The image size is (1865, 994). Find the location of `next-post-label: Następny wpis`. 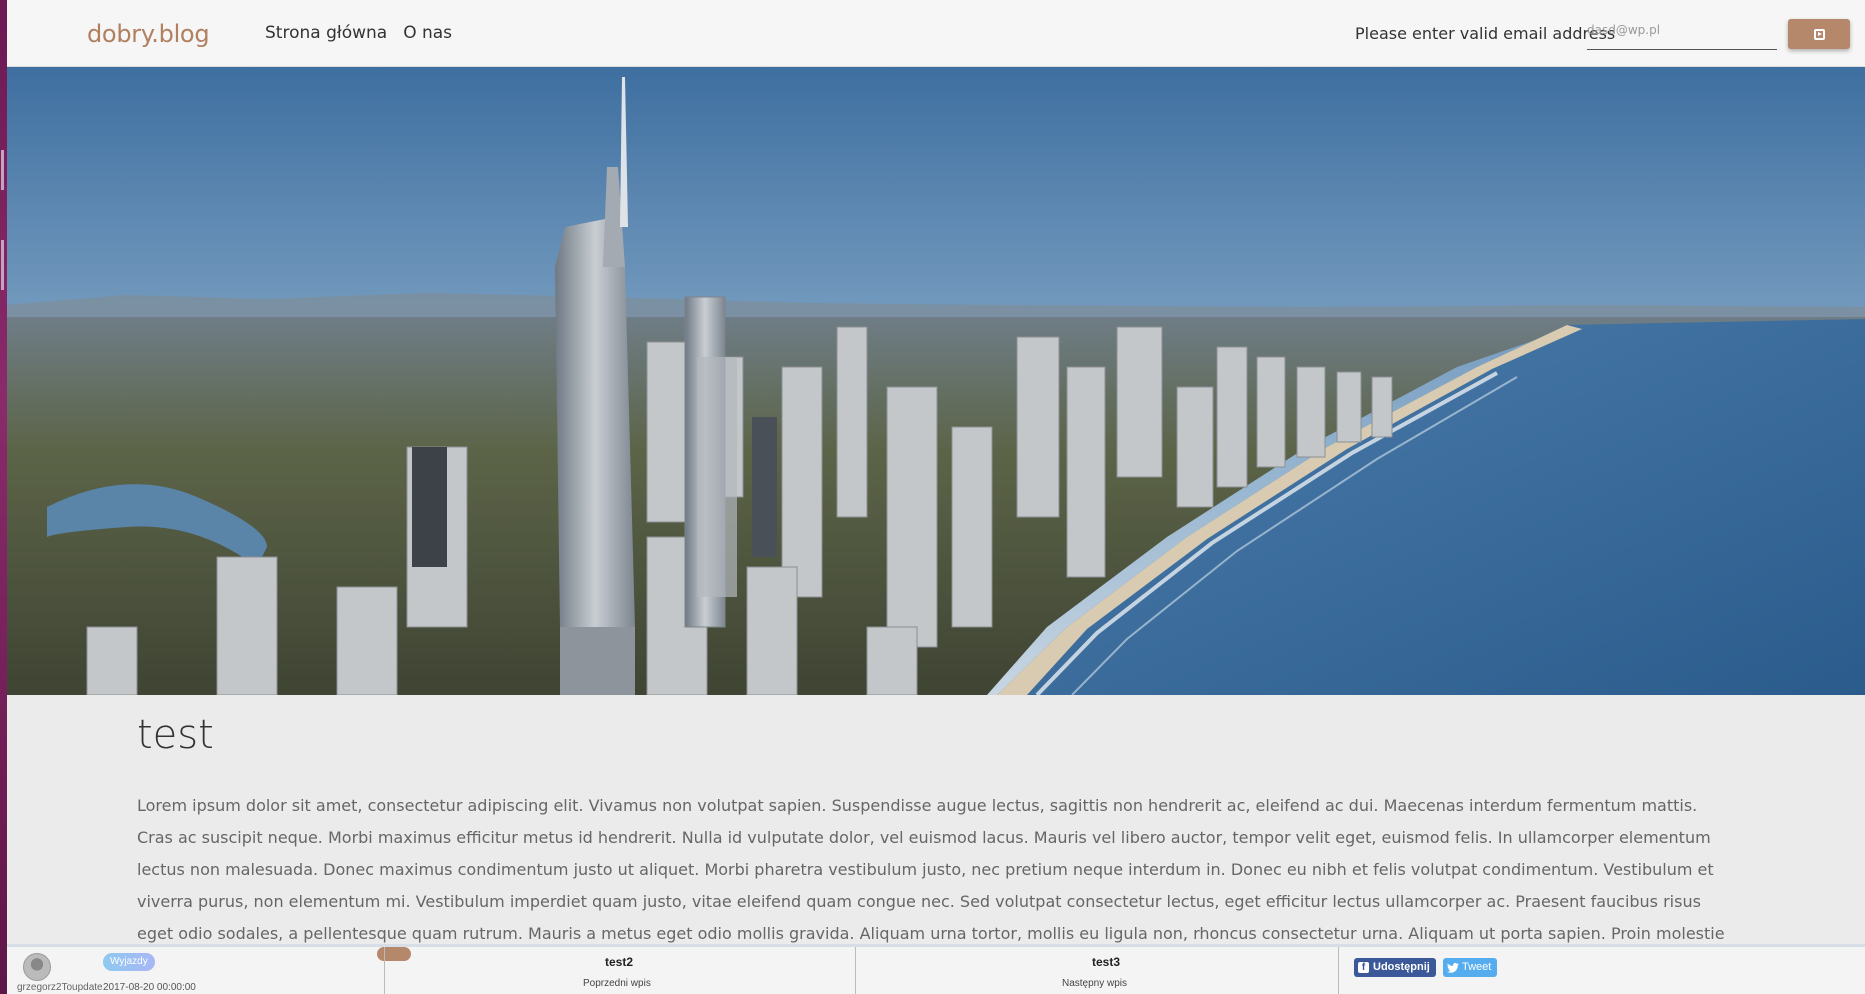

next-post-label: Następny wpis is located at coordinates (1095, 983).